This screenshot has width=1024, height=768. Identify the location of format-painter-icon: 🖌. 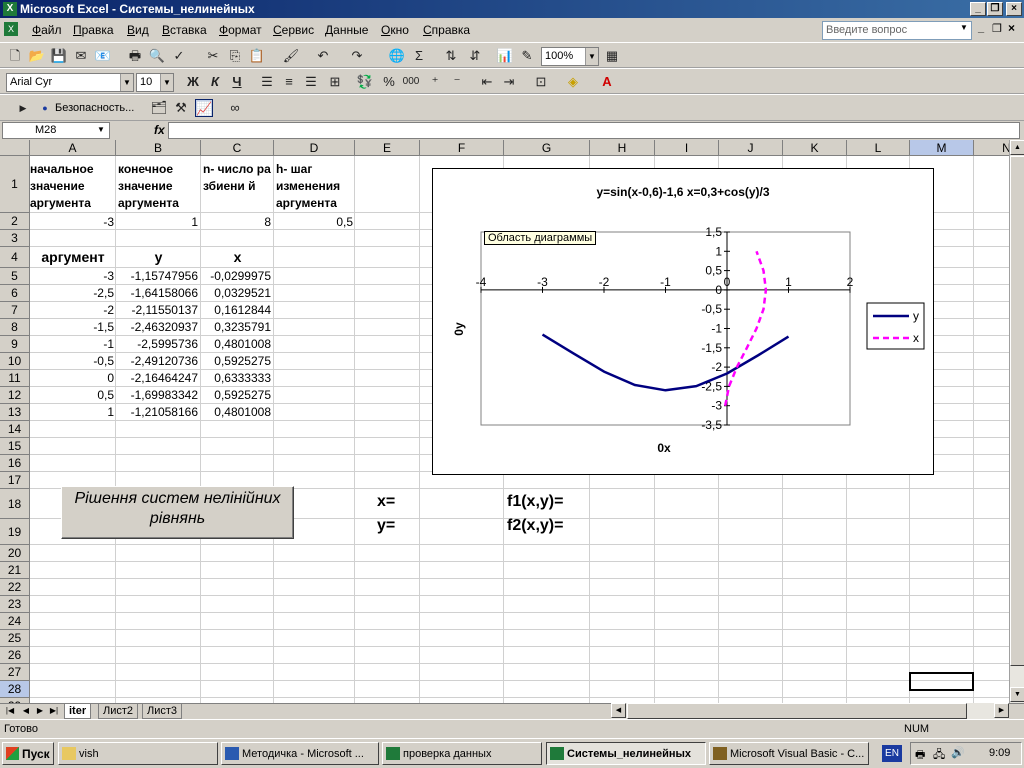
(291, 56).